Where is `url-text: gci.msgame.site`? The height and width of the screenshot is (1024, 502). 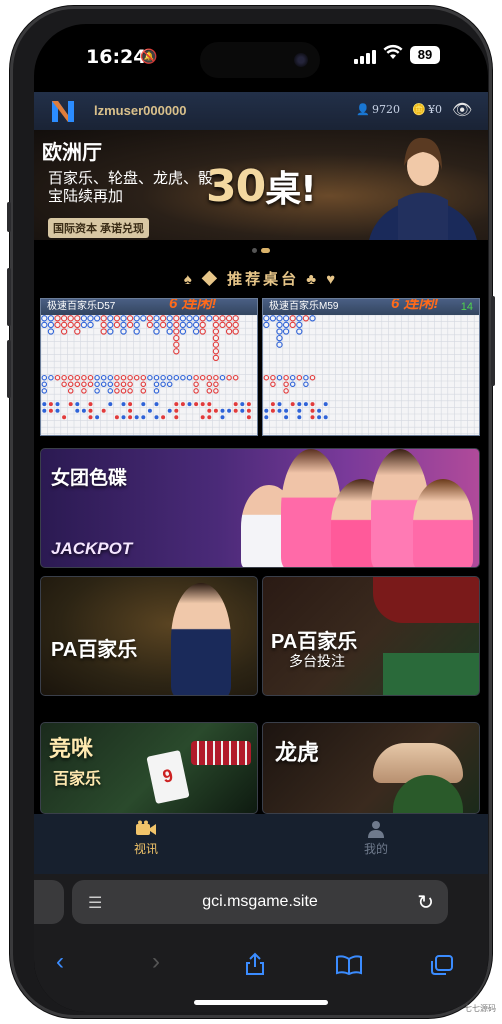 url-text: gci.msgame.site is located at coordinates (260, 901).